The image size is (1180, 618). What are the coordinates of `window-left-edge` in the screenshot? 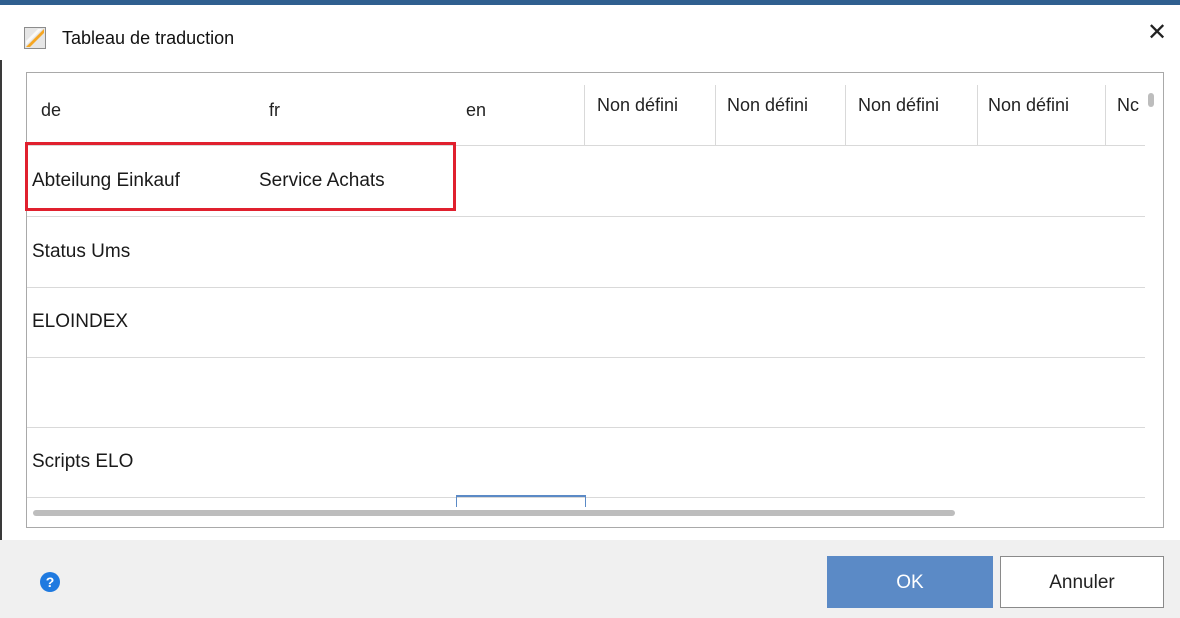 It's located at (1, 311).